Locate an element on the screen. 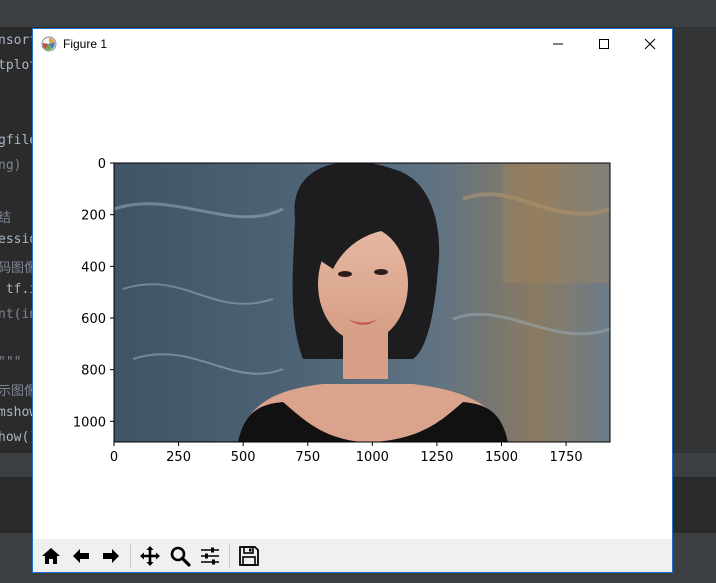  code-line: 结 is located at coordinates (6, 218).